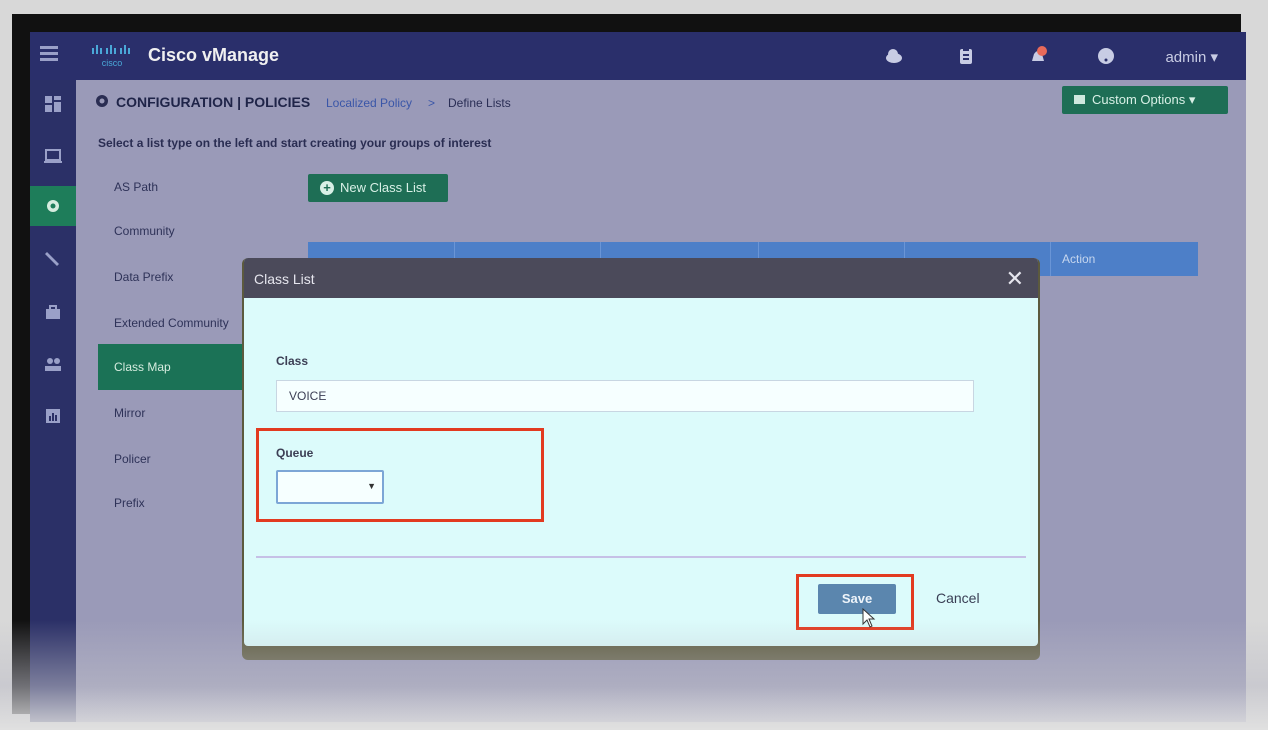 Image resolution: width=1268 pixels, height=730 pixels. Describe the element at coordinates (625, 396) in the screenshot. I see `class-input` at that location.